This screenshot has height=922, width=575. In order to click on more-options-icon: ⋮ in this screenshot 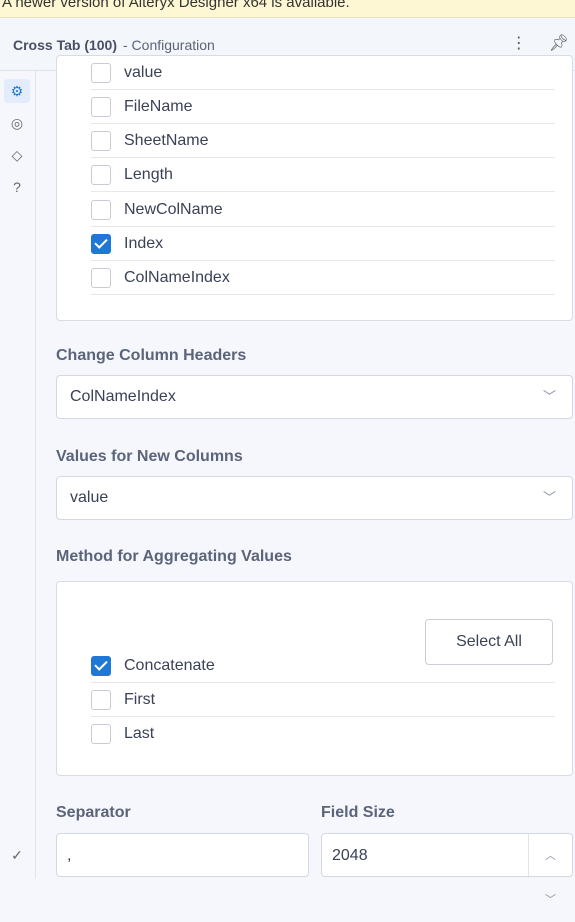, I will do `click(519, 43)`.